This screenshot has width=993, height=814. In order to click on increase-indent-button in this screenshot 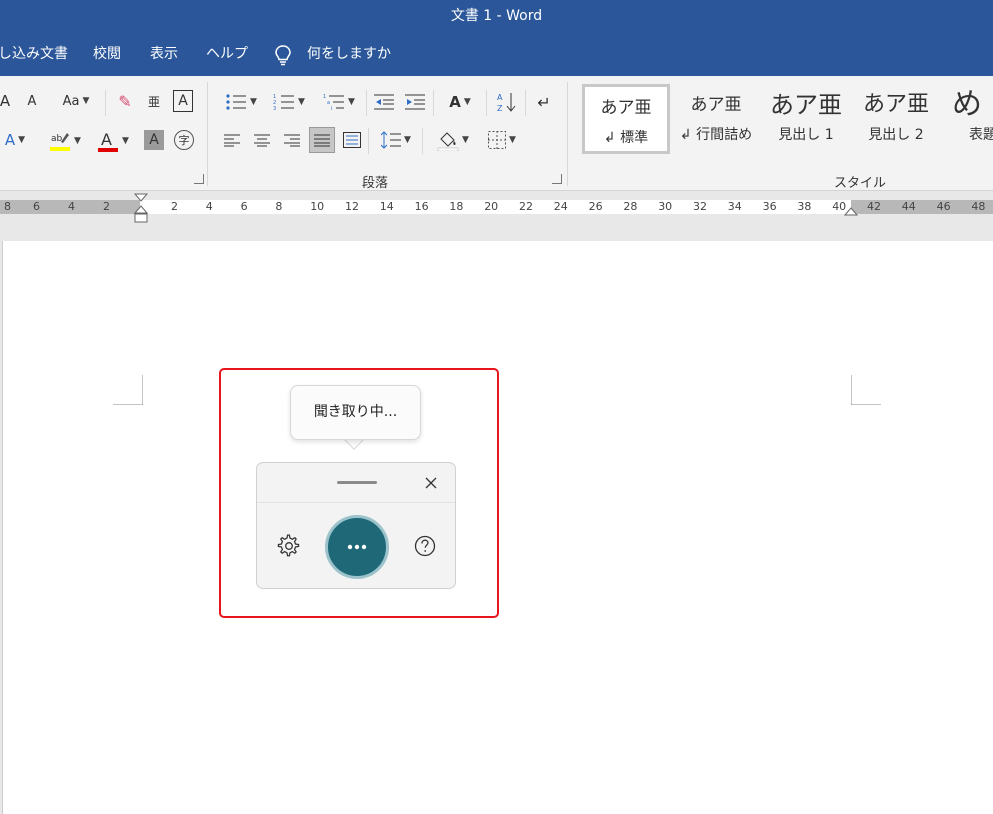, I will do `click(415, 102)`.